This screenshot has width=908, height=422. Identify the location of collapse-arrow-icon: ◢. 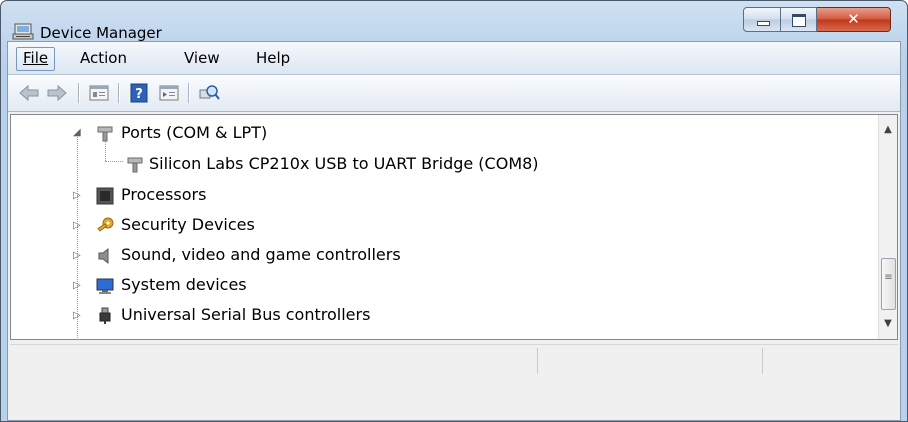
(77, 133).